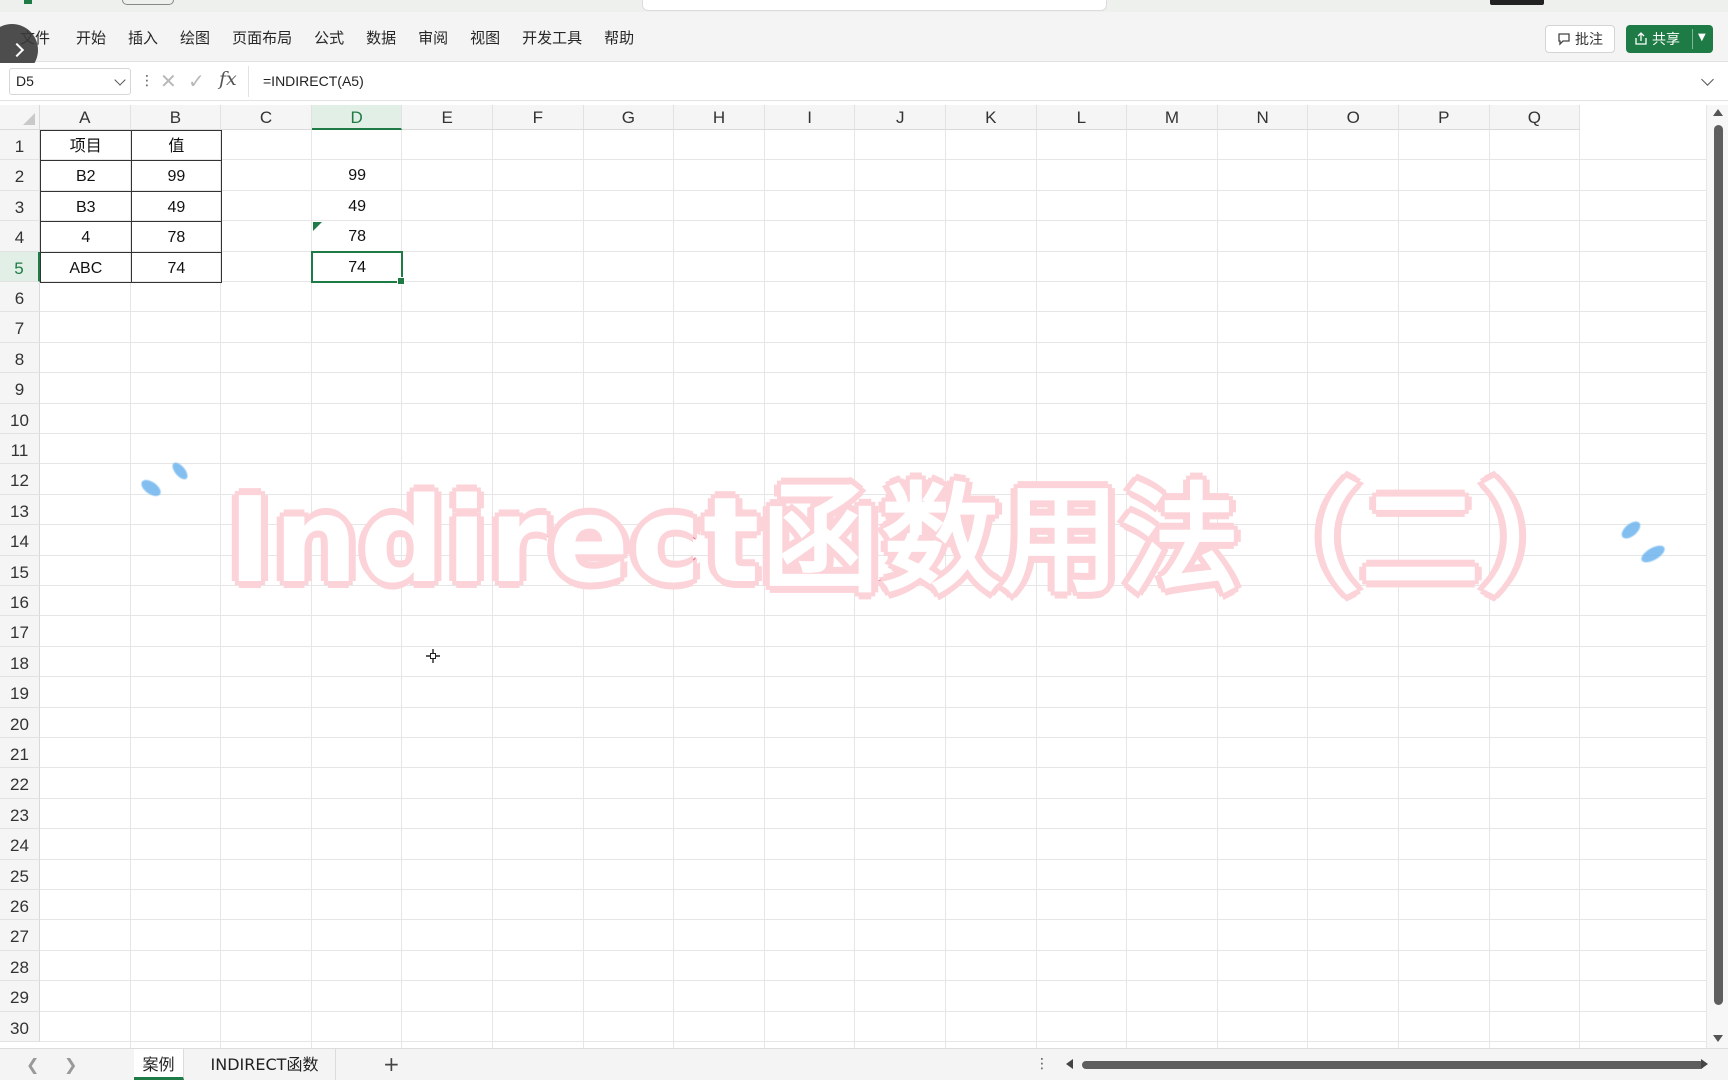 This screenshot has height=1080, width=1728. What do you see at coordinates (20, 722) in the screenshot?
I see `row-header-20: 20` at bounding box center [20, 722].